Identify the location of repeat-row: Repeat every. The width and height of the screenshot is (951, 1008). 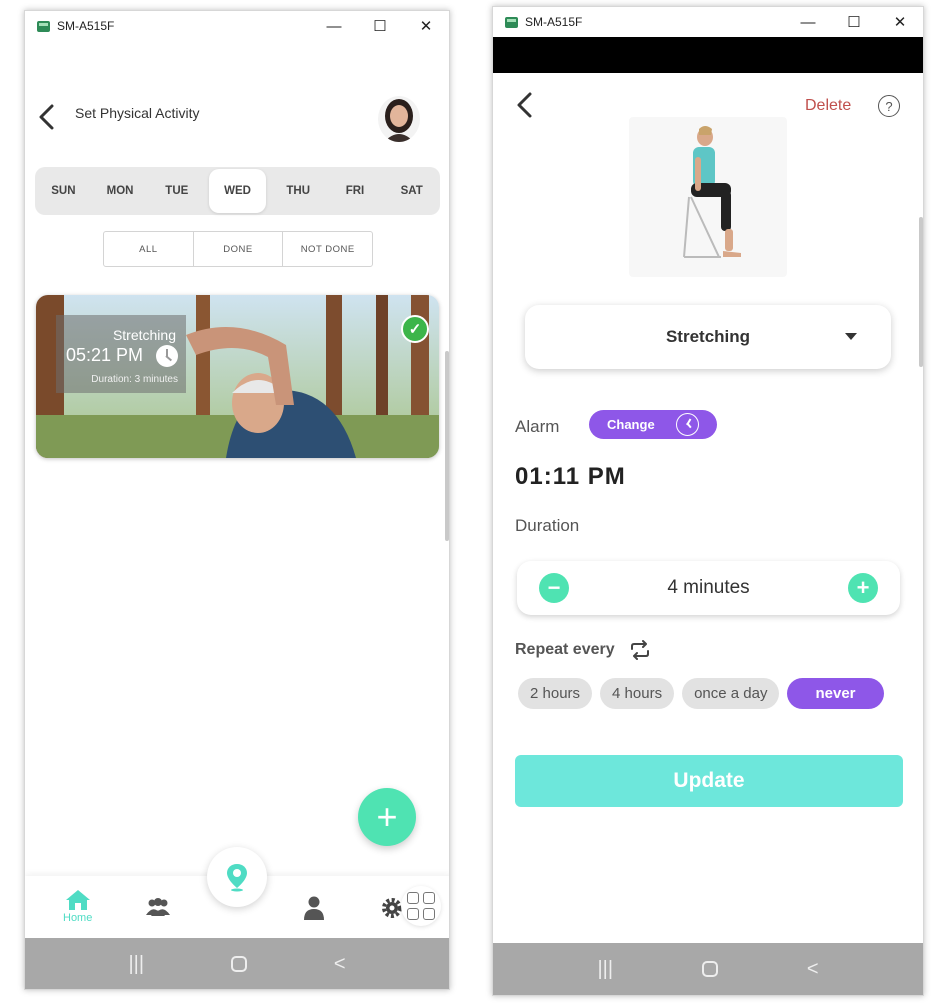
(583, 650).